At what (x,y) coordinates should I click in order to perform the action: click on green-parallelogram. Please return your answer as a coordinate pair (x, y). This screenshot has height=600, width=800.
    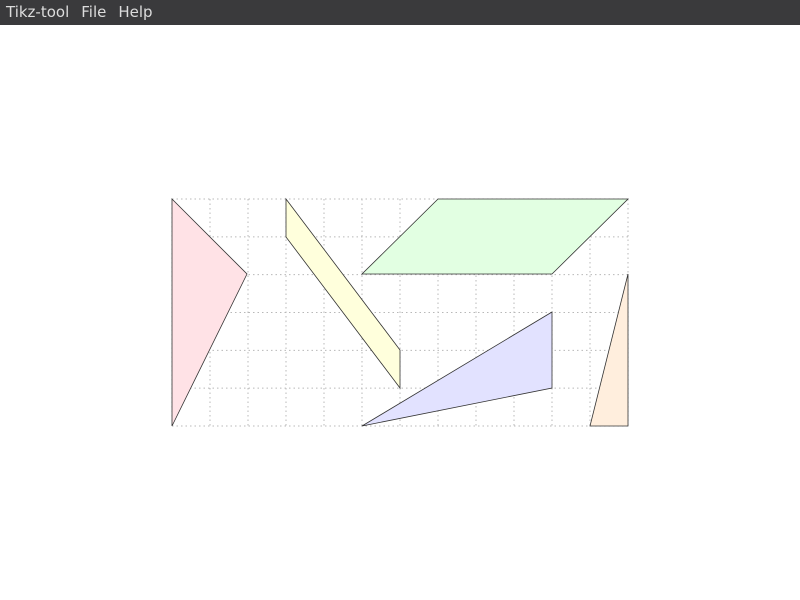
    Looking at the image, I should click on (495, 236).